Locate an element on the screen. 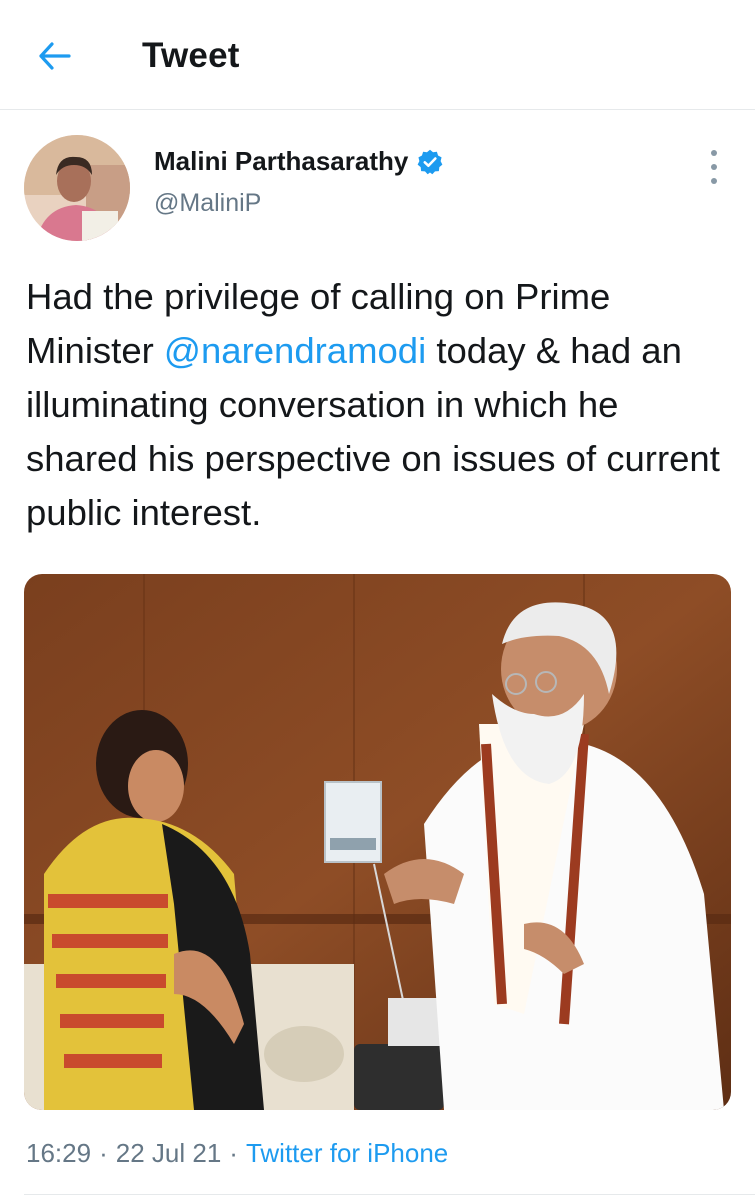 The image size is (755, 1200). divider is located at coordinates (389, 1194).